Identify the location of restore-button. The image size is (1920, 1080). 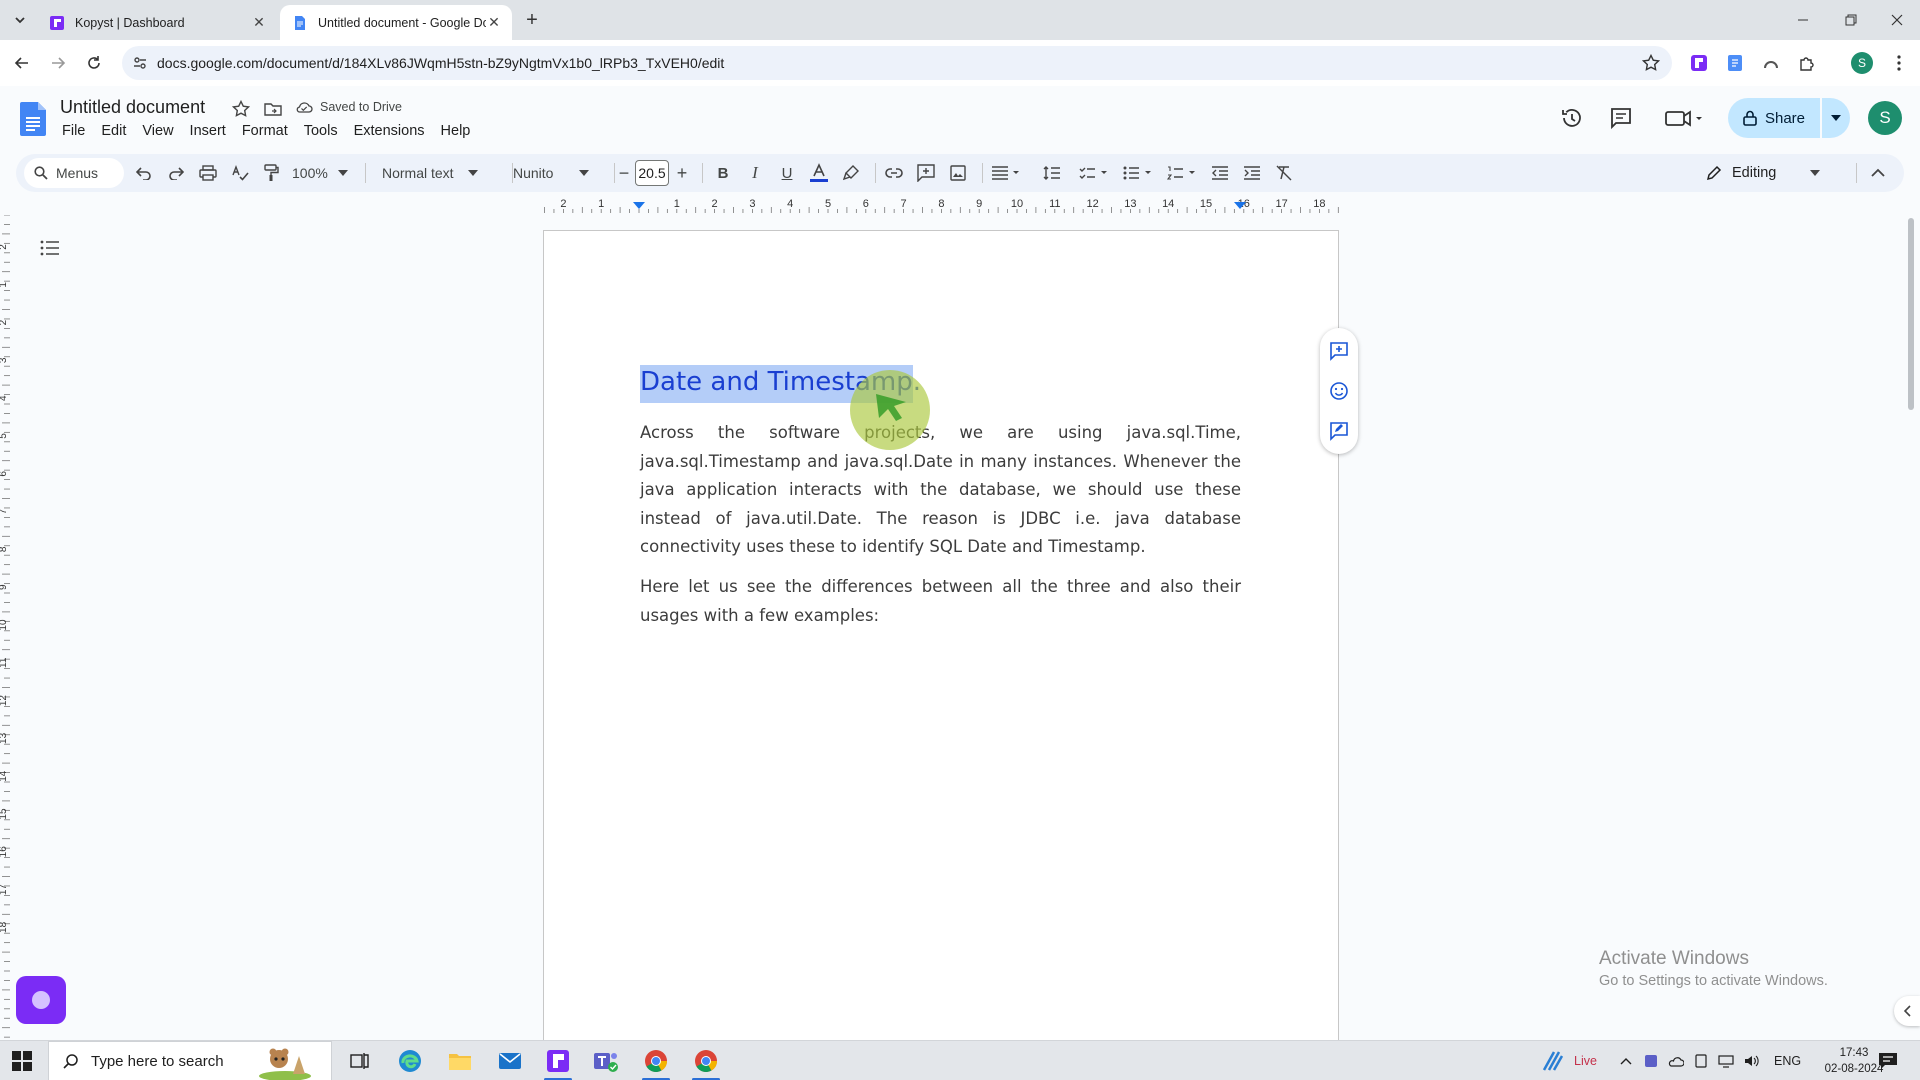
(1851, 20).